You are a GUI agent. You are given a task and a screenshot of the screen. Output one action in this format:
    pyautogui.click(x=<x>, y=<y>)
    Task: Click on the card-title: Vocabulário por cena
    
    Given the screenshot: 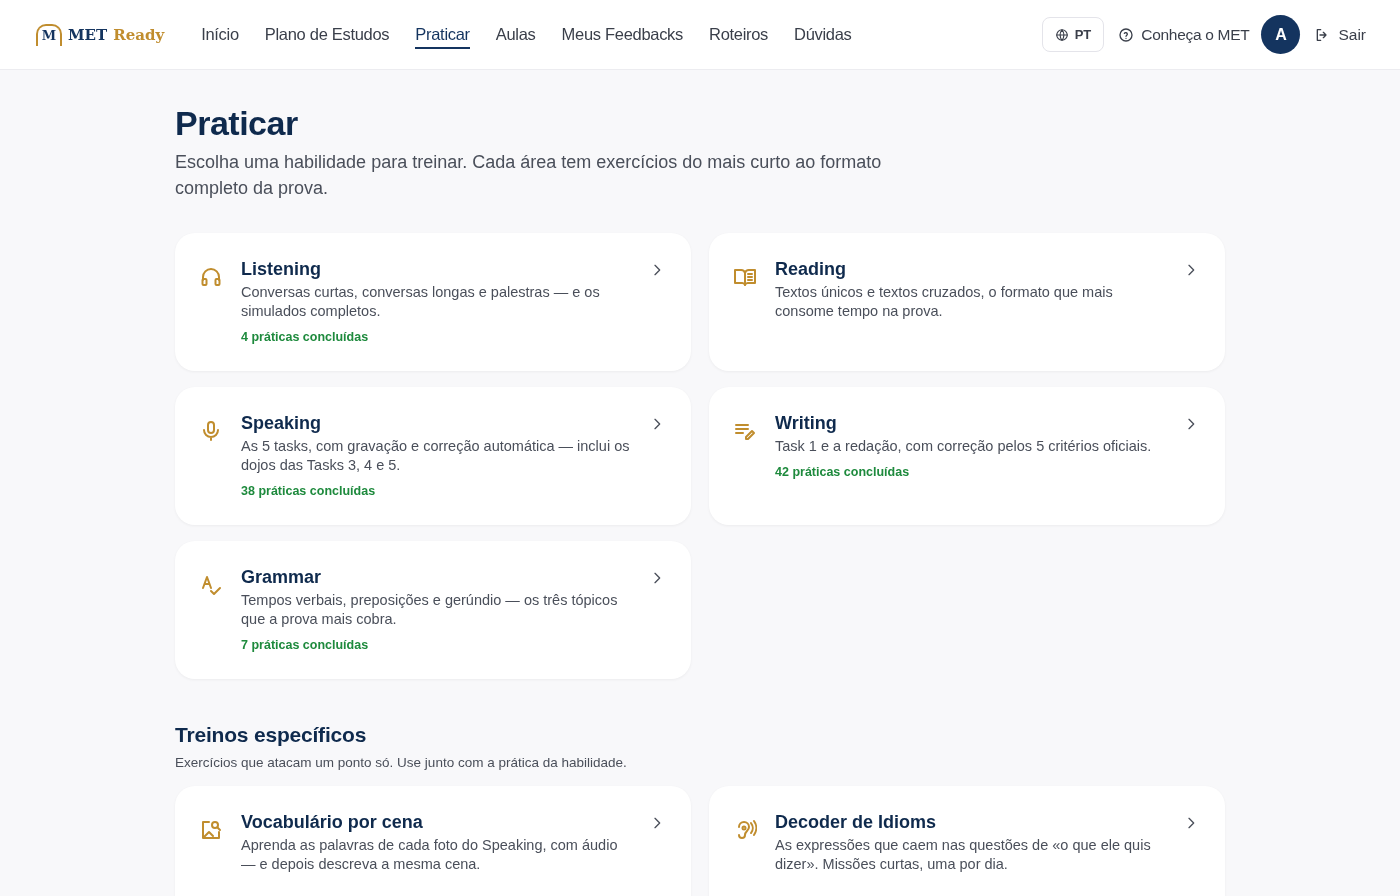 What is the action you would take?
    pyautogui.click(x=332, y=822)
    